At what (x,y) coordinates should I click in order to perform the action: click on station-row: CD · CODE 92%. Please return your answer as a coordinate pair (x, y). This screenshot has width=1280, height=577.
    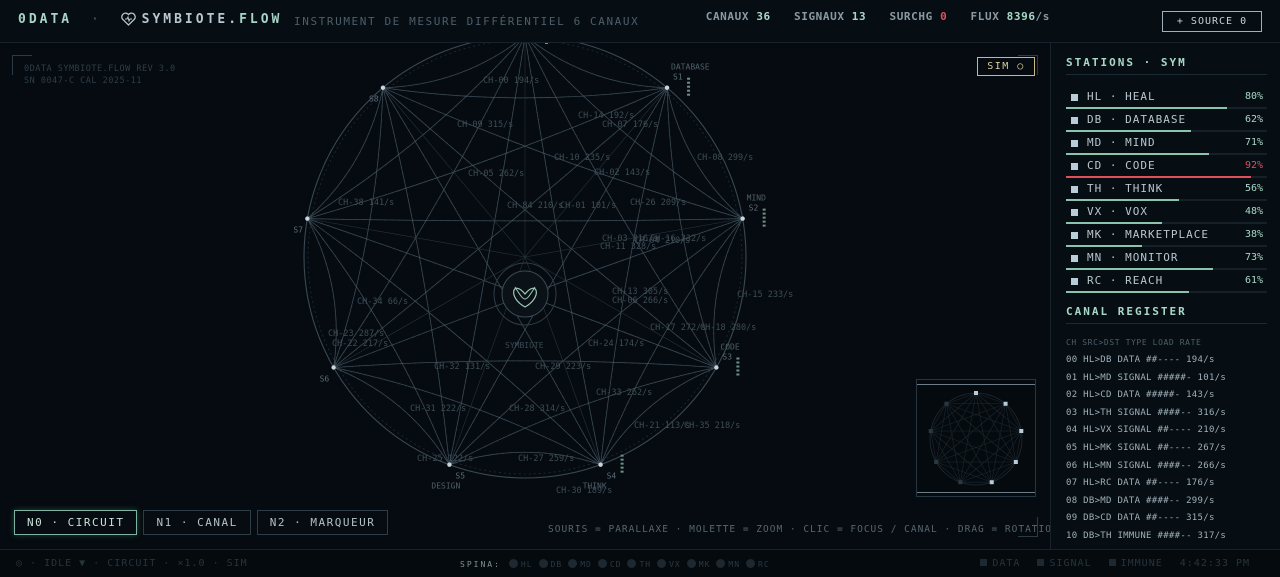
    Looking at the image, I should click on (1166, 168).